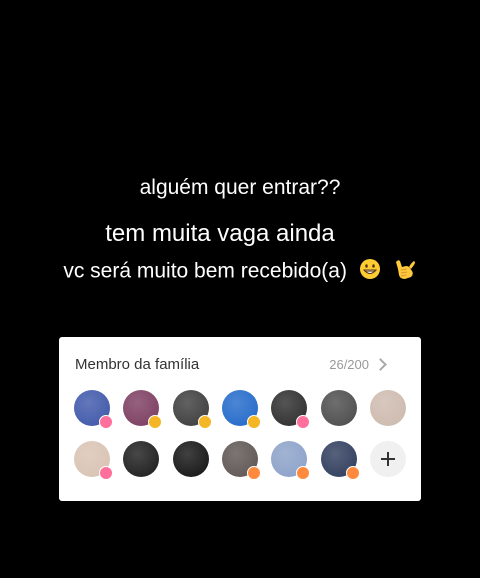  Describe the element at coordinates (389, 366) in the screenshot. I see `view-all-button` at that location.